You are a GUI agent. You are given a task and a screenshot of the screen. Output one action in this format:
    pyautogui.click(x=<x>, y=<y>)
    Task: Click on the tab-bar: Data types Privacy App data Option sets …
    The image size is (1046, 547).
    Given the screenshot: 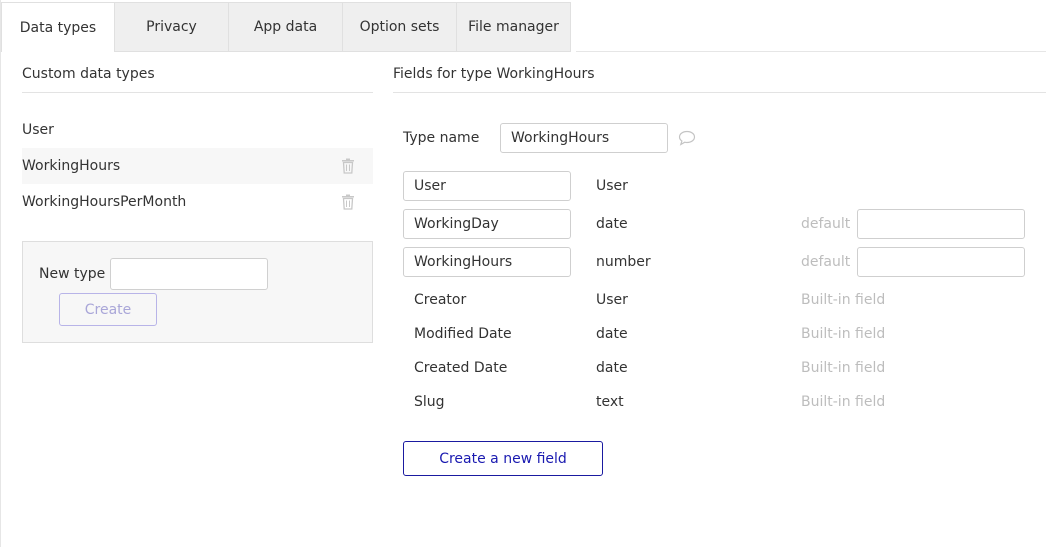 What is the action you would take?
    pyautogui.click(x=286, y=27)
    